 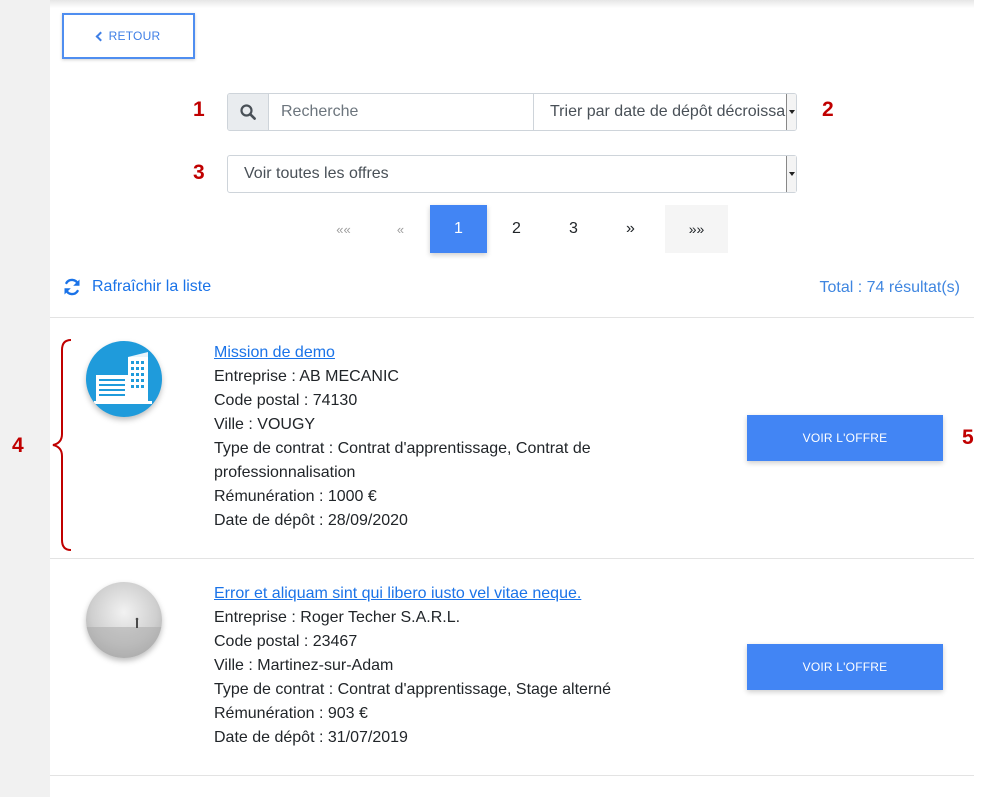 What do you see at coordinates (828, 109) in the screenshot?
I see `annotation-marker-2: 2` at bounding box center [828, 109].